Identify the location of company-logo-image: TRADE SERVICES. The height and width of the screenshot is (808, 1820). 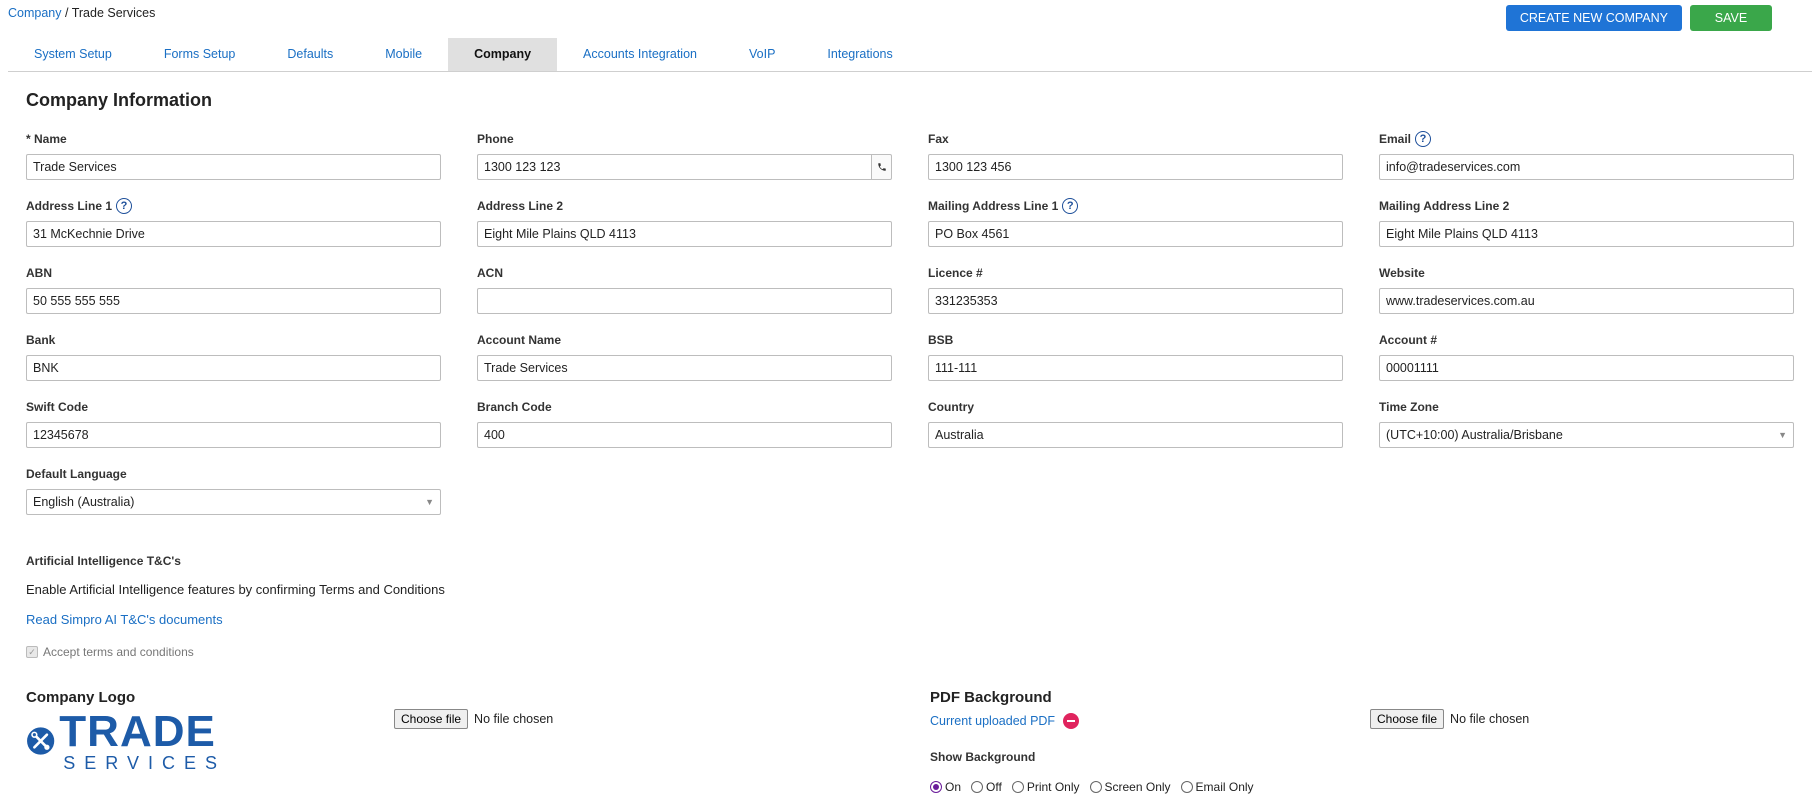
(126, 741).